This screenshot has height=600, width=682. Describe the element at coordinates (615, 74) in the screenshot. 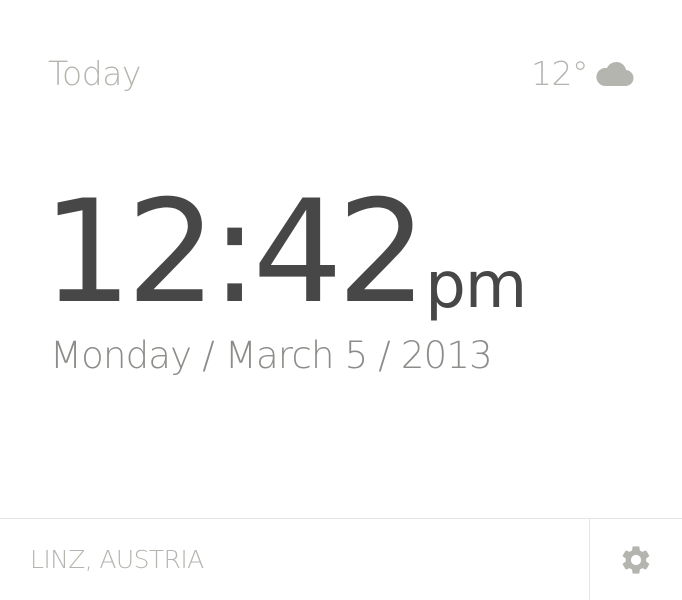

I see `cloud-icon` at that location.